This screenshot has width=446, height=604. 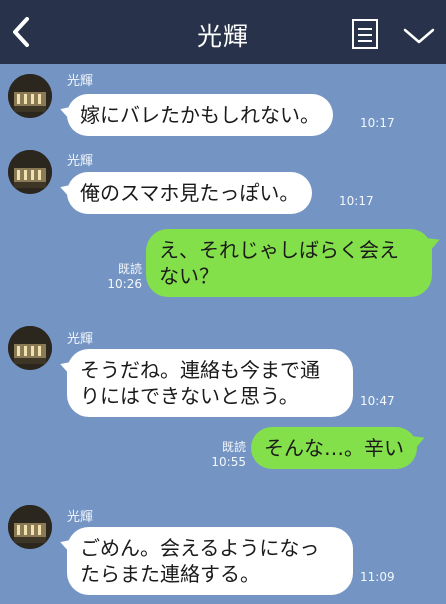 What do you see at coordinates (289, 263) in the screenshot?
I see `message-bubble: え、それじゃしばらく会え ない？` at bounding box center [289, 263].